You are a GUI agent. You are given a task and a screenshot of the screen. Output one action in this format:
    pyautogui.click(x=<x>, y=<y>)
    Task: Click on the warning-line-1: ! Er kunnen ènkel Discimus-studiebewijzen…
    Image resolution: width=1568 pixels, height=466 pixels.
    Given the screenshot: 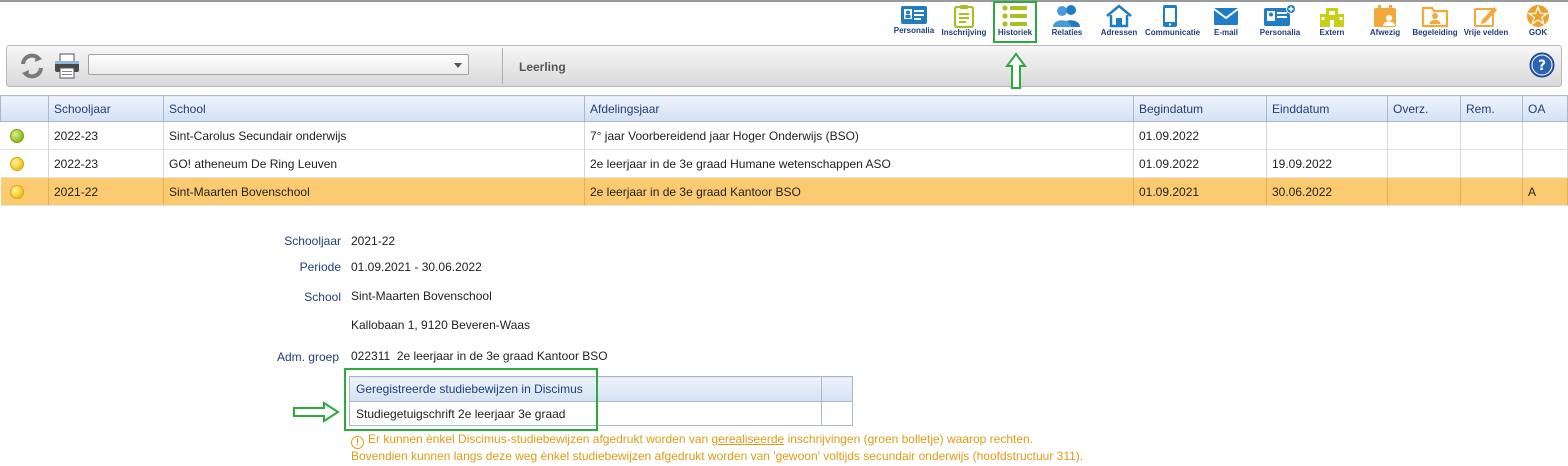 What is the action you would take?
    pyautogui.click(x=692, y=440)
    